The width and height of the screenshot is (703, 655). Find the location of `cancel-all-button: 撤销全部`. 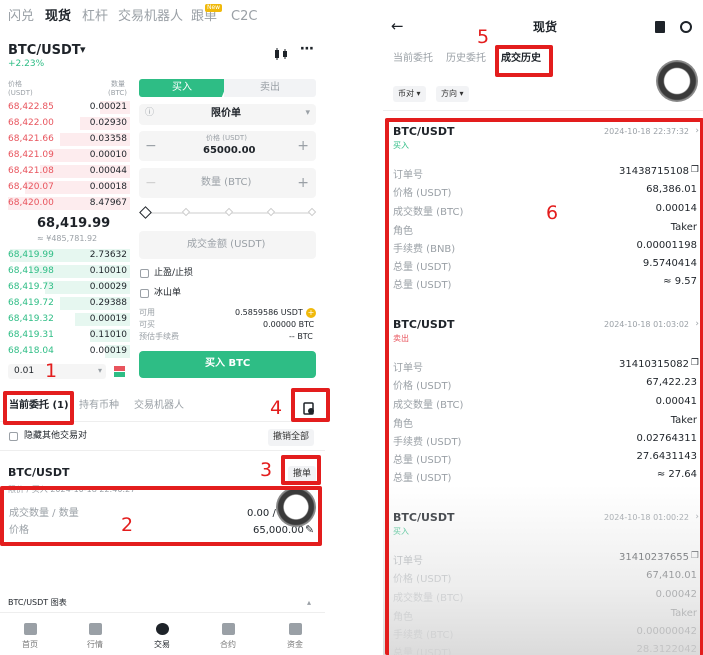

cancel-all-button: 撤销全部 is located at coordinates (291, 437).